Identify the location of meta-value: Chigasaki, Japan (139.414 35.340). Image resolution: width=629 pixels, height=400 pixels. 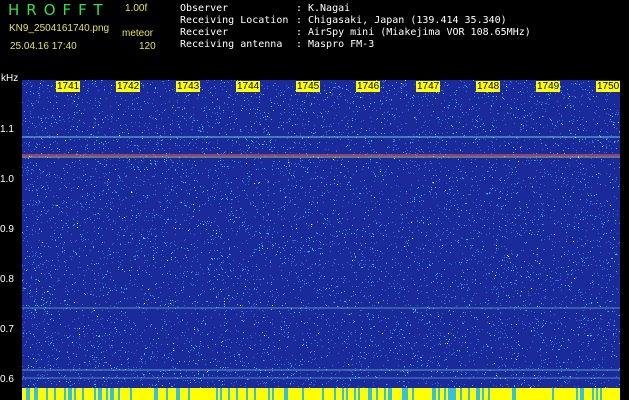
(407, 20).